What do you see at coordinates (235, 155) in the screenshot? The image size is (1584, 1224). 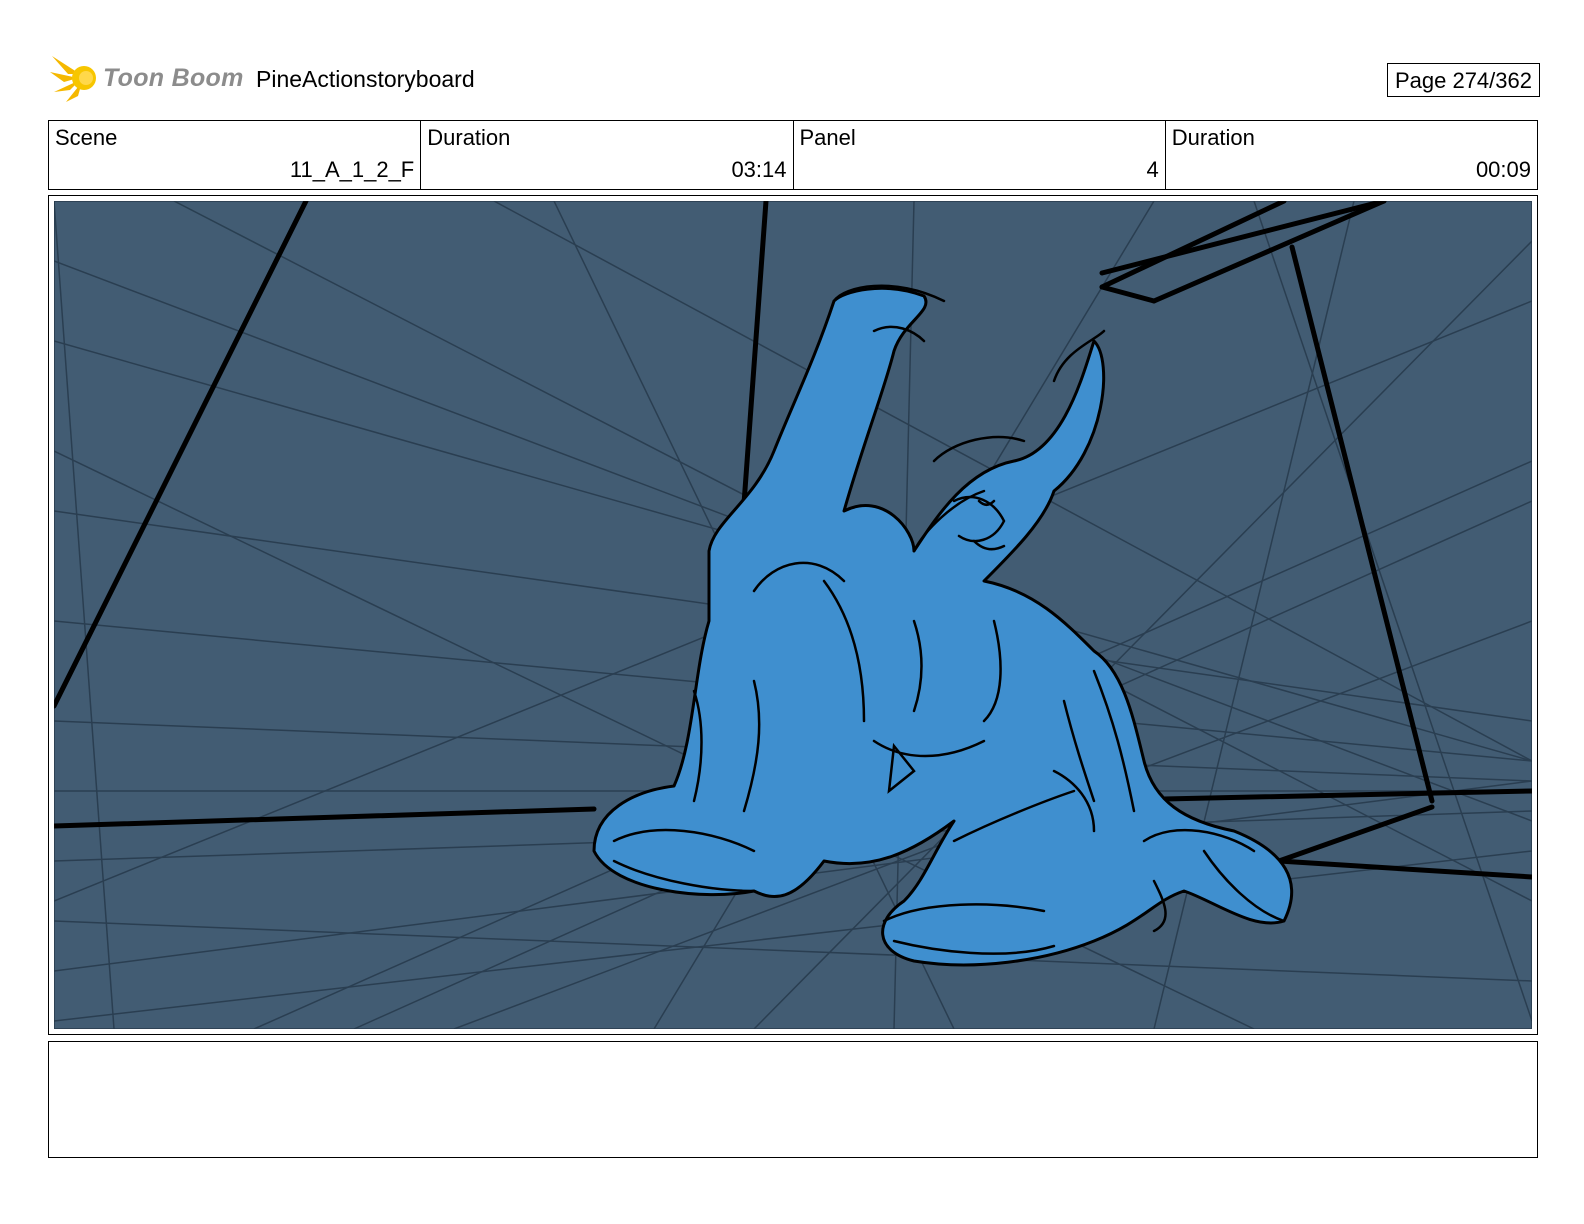 I see `scene-cell: Scene 11_A_1_2_F` at bounding box center [235, 155].